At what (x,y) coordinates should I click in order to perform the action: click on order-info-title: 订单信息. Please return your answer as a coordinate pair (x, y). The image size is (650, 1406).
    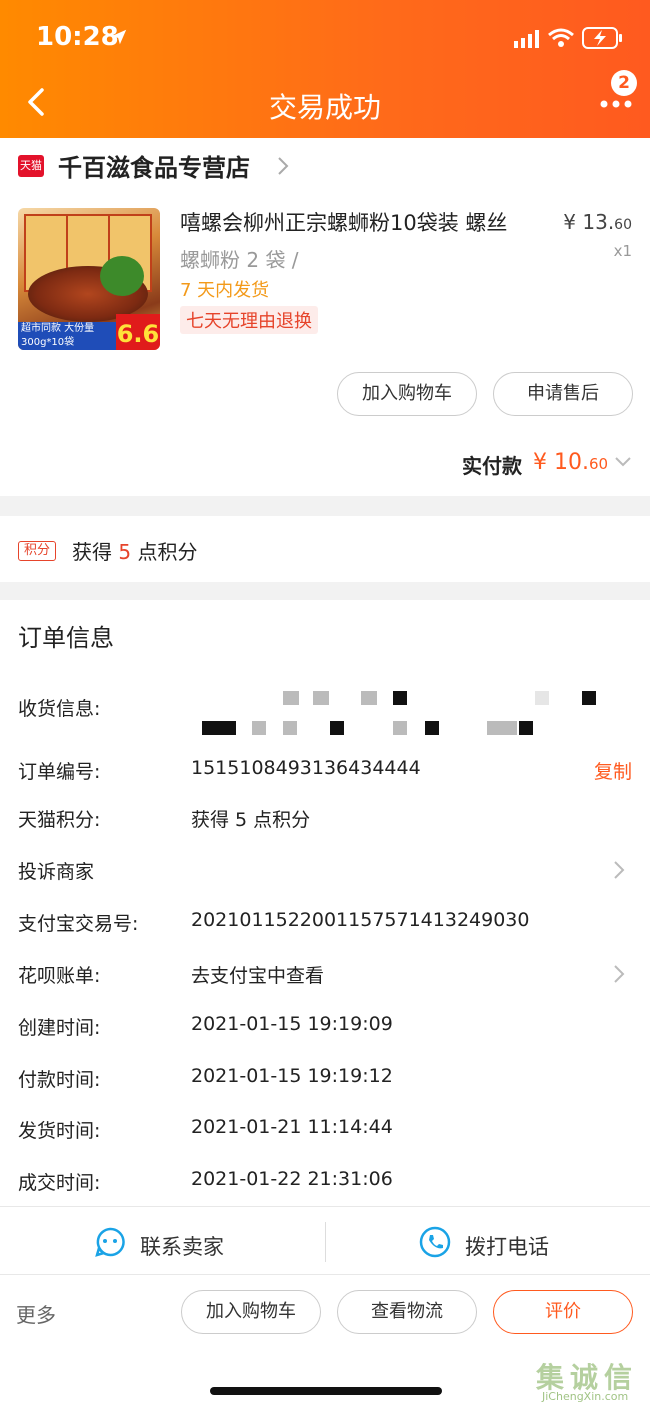
    Looking at the image, I should click on (66, 638).